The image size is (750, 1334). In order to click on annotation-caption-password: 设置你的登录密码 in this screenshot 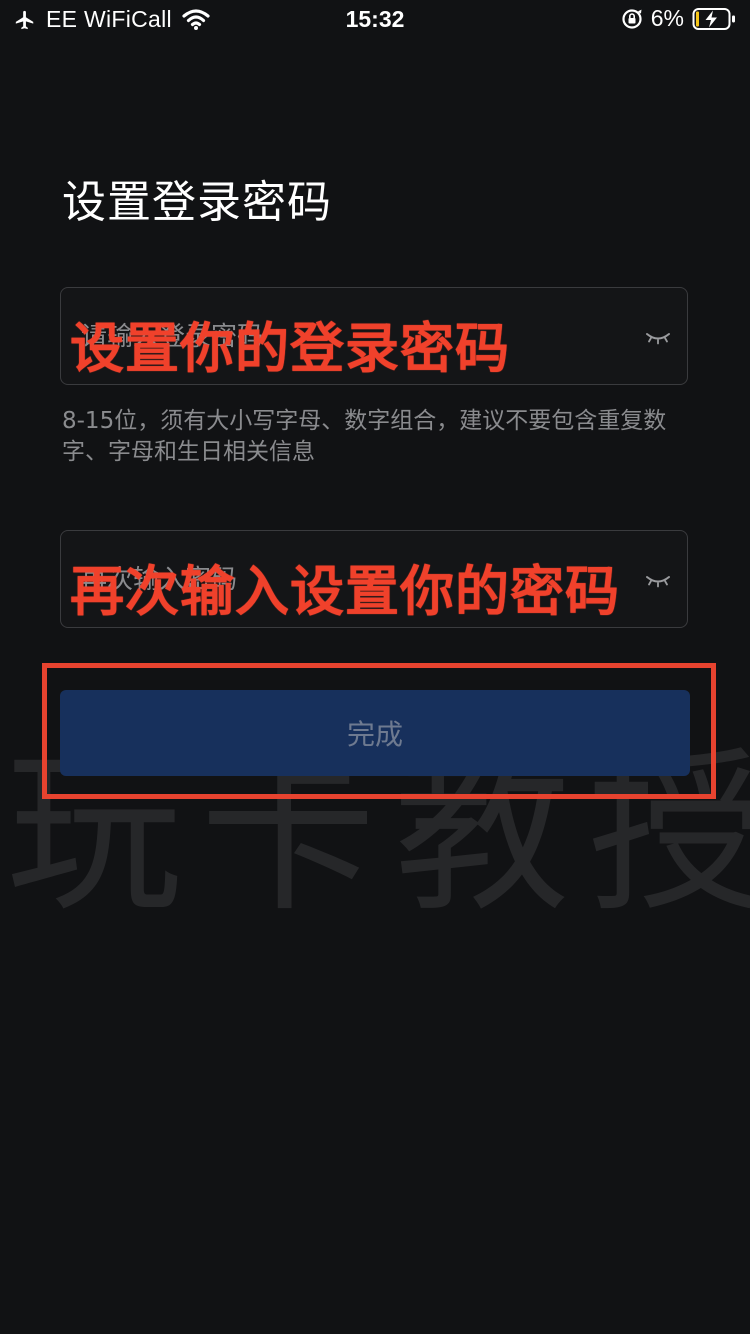, I will do `click(290, 348)`.